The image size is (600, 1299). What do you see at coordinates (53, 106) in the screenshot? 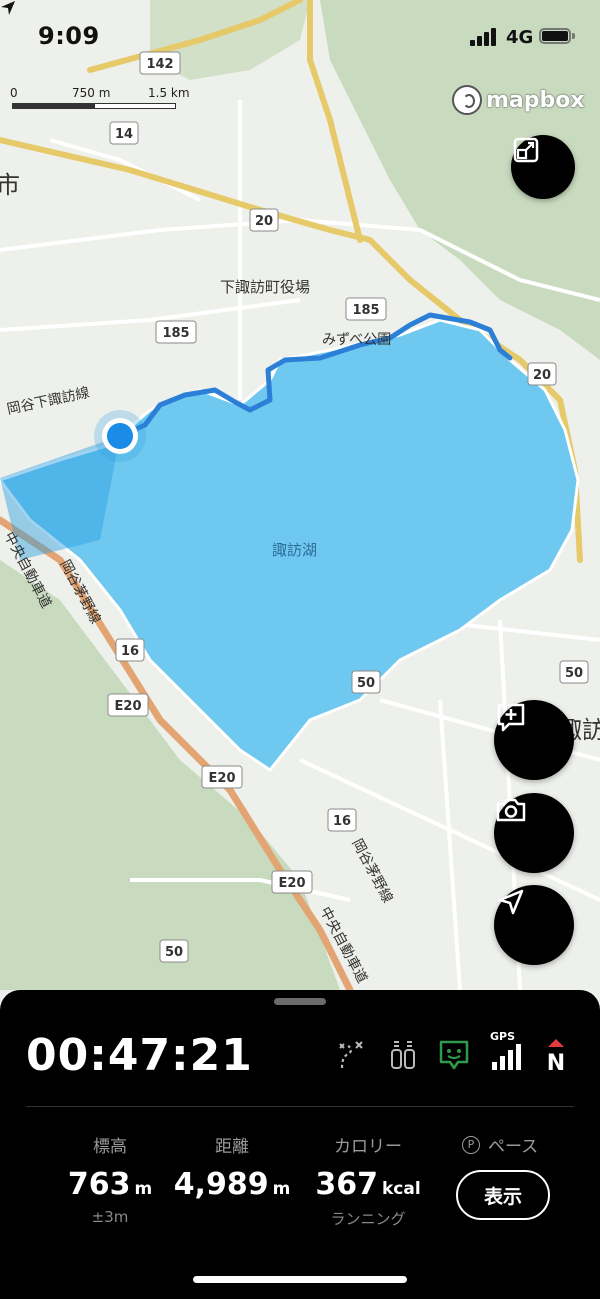
I see `scale-bar-dark` at bounding box center [53, 106].